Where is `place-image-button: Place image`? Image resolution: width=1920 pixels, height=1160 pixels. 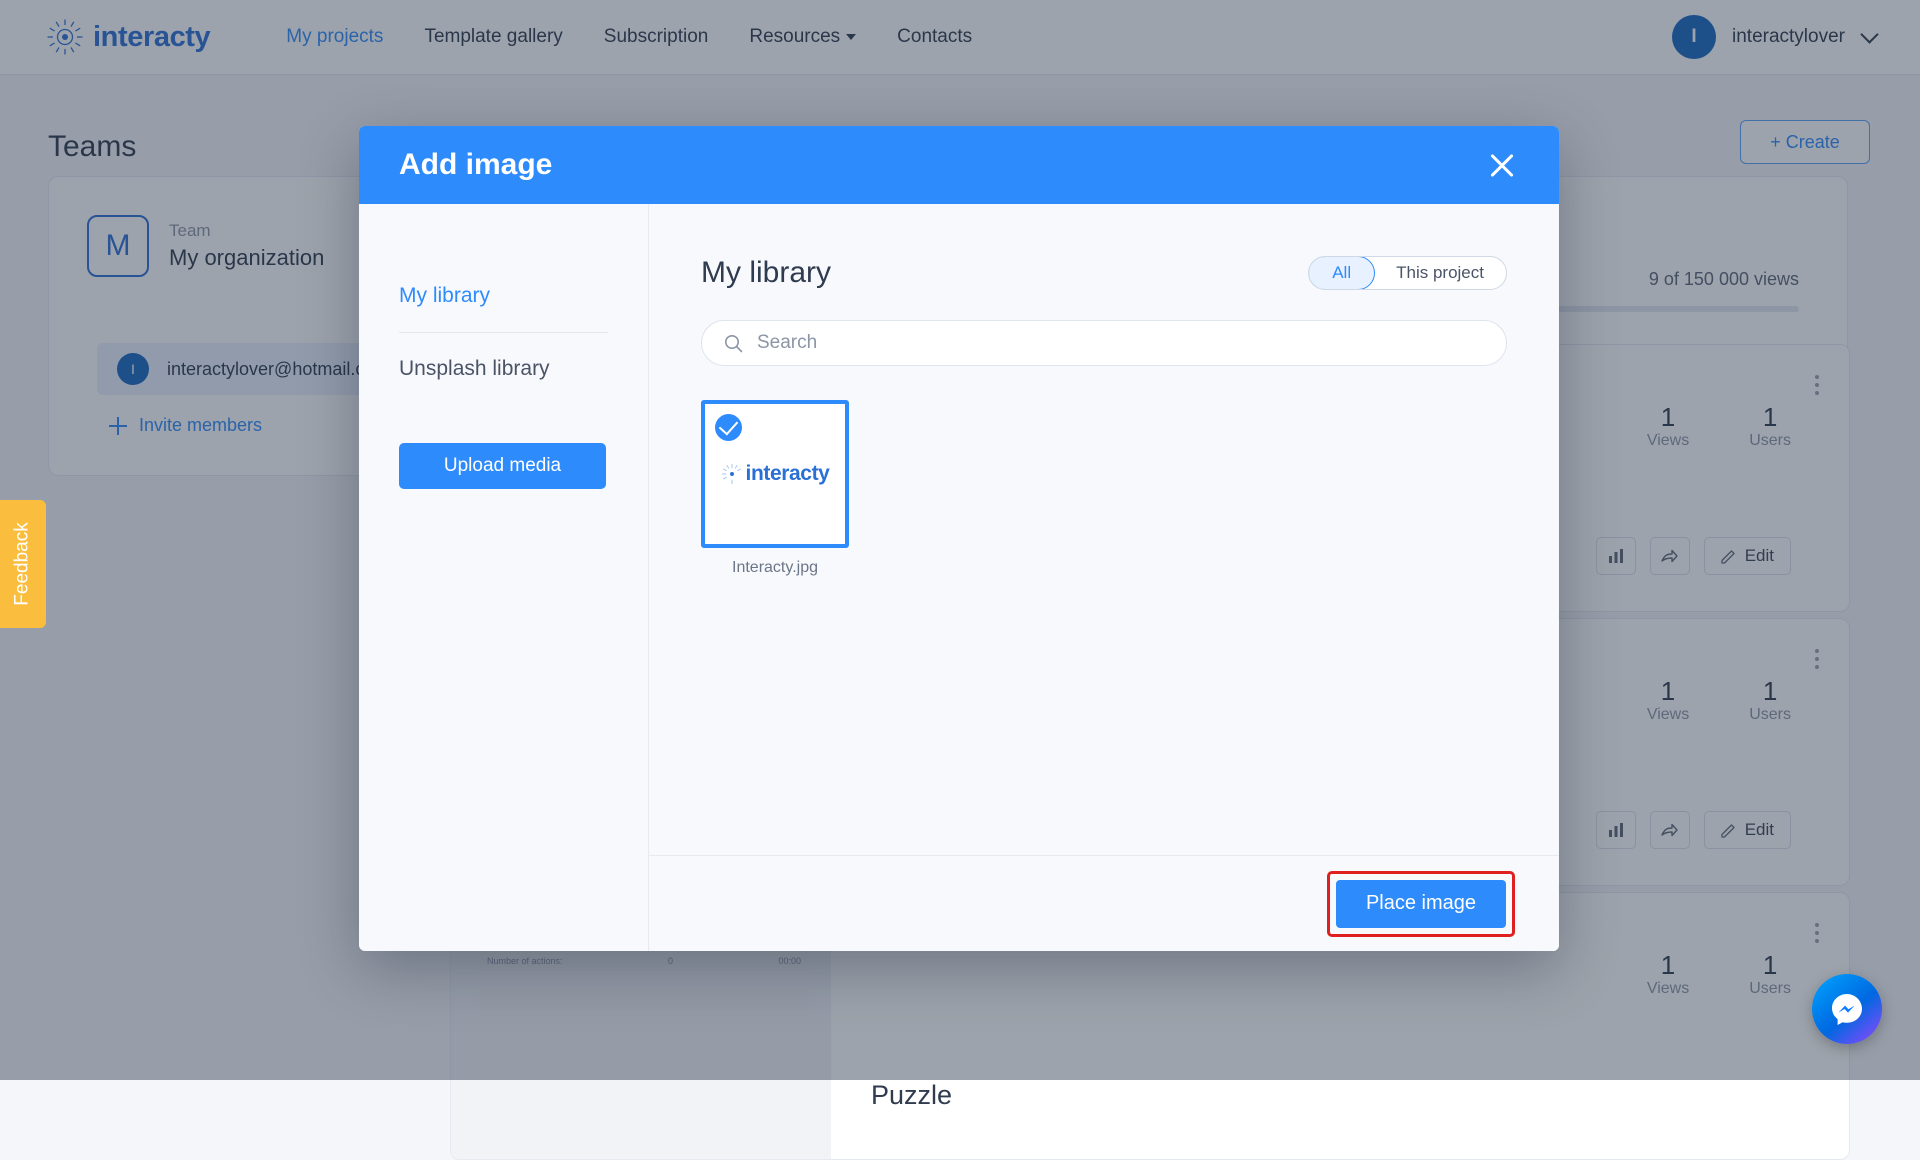
place-image-button: Place image is located at coordinates (1421, 904).